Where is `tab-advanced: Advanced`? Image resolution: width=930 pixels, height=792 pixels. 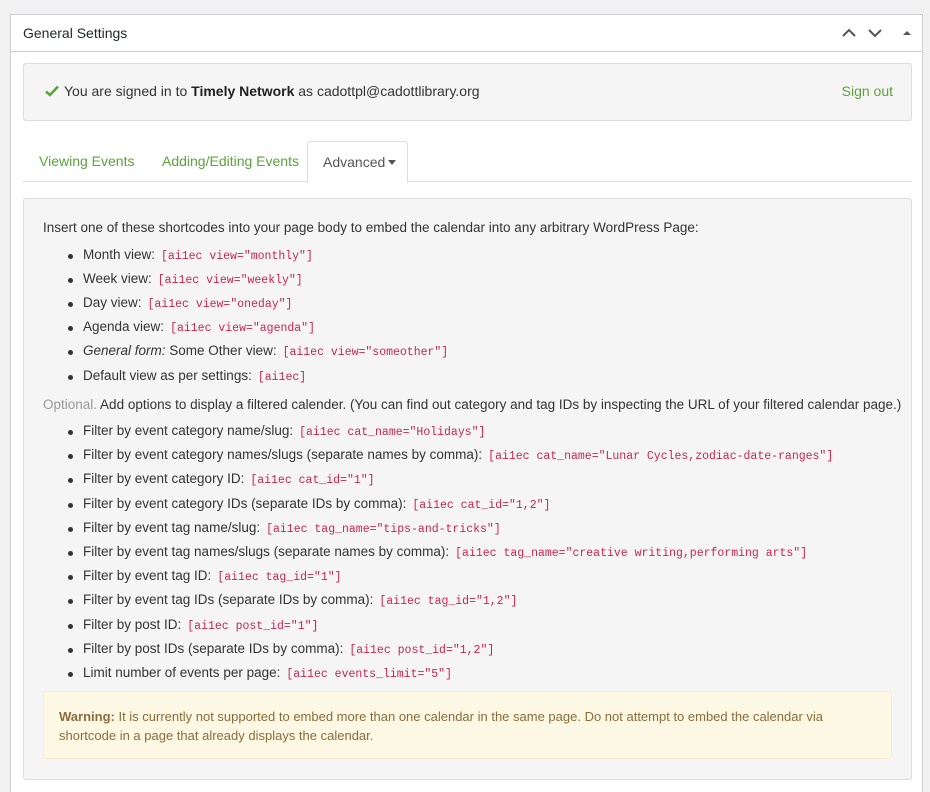
tab-advanced: Advanced is located at coordinates (357, 162).